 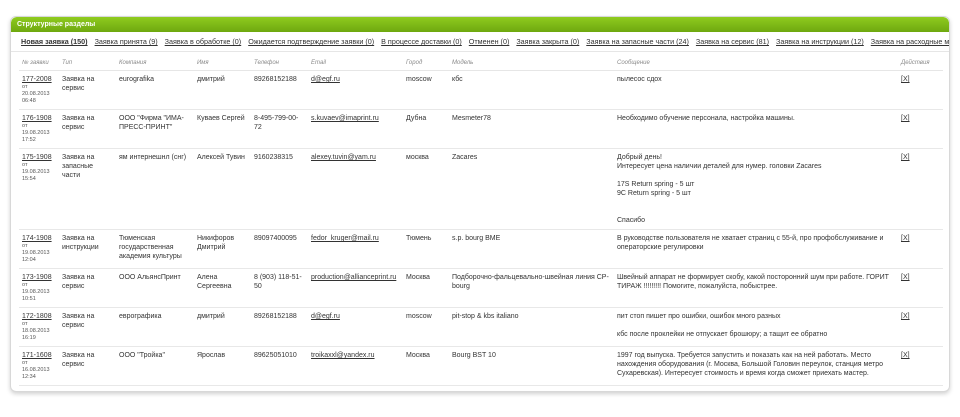 What do you see at coordinates (37, 79) in the screenshot?
I see `request-number-link: 177-2008` at bounding box center [37, 79].